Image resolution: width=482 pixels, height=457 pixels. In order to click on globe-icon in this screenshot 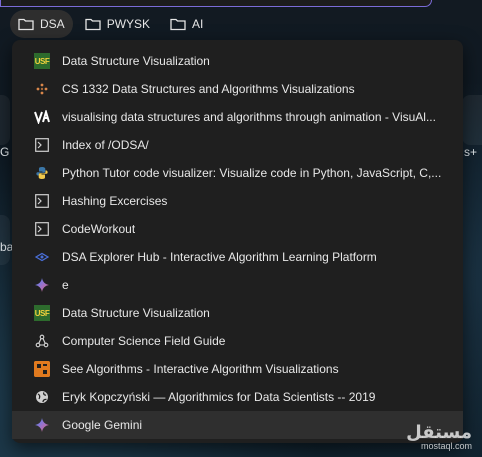, I will do `click(42, 397)`.